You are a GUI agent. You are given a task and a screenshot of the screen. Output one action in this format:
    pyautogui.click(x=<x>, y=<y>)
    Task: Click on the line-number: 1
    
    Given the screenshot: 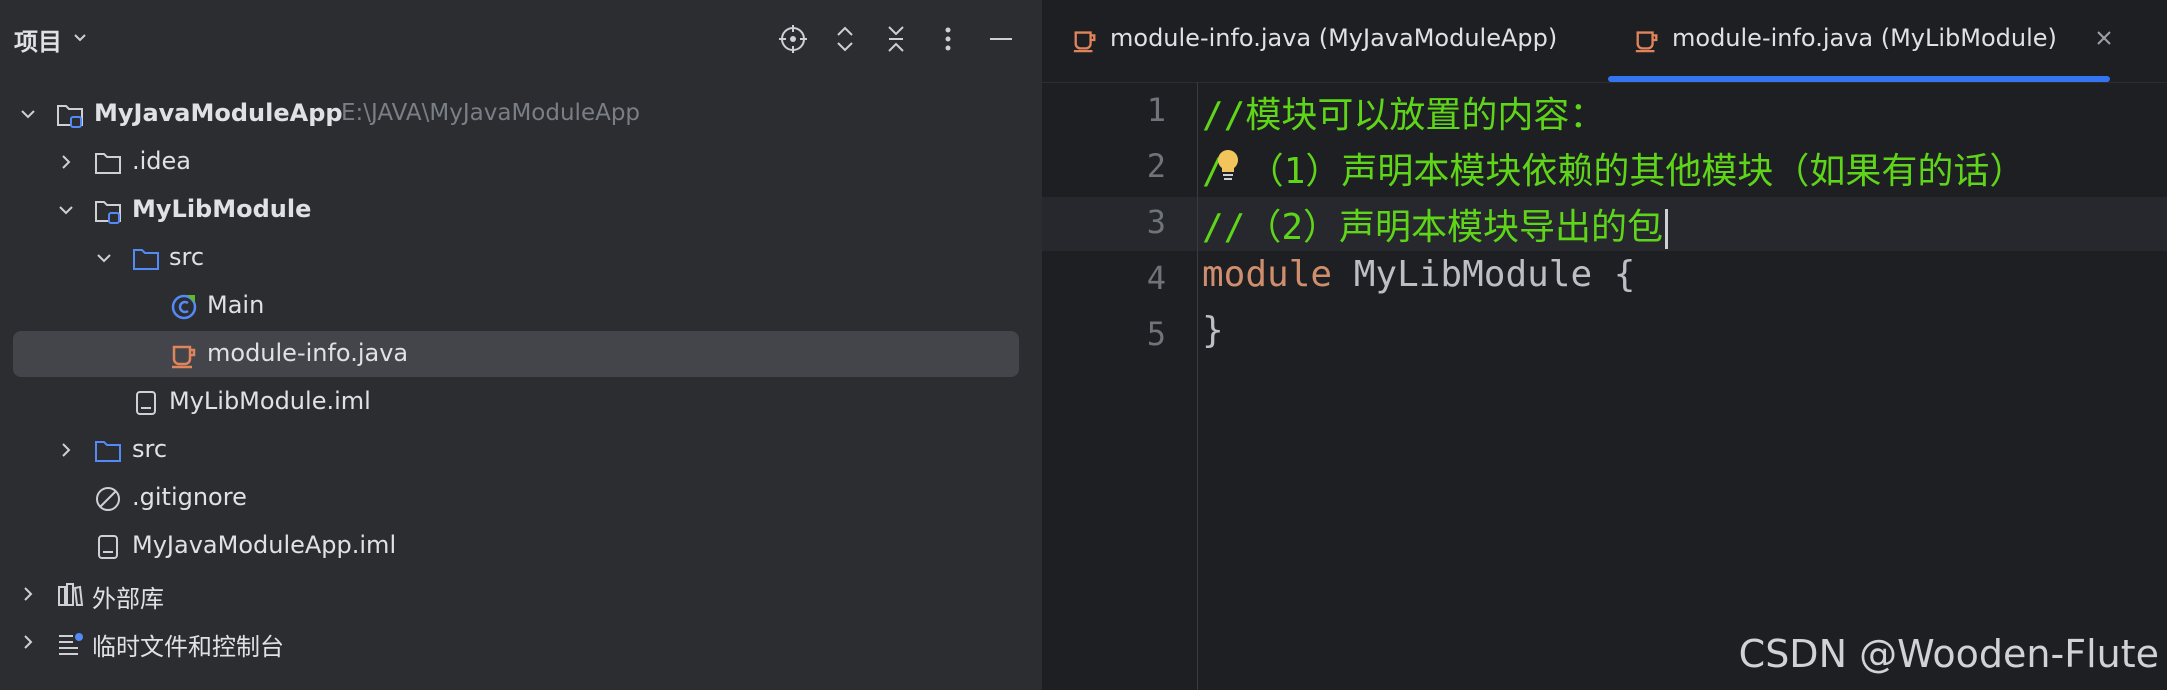 What is the action you would take?
    pyautogui.click(x=1156, y=110)
    